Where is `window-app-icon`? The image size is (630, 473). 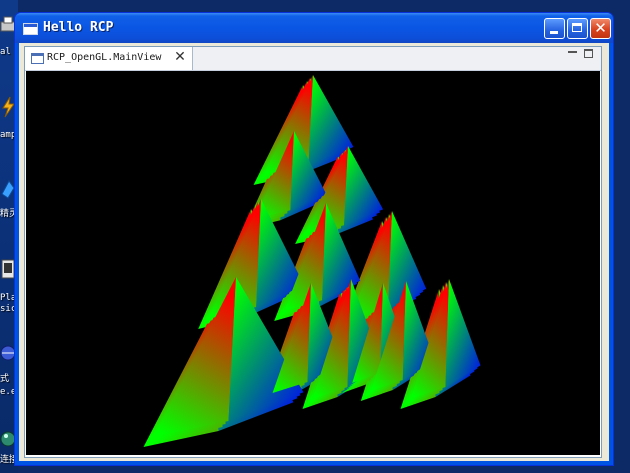
window-app-icon is located at coordinates (30, 29).